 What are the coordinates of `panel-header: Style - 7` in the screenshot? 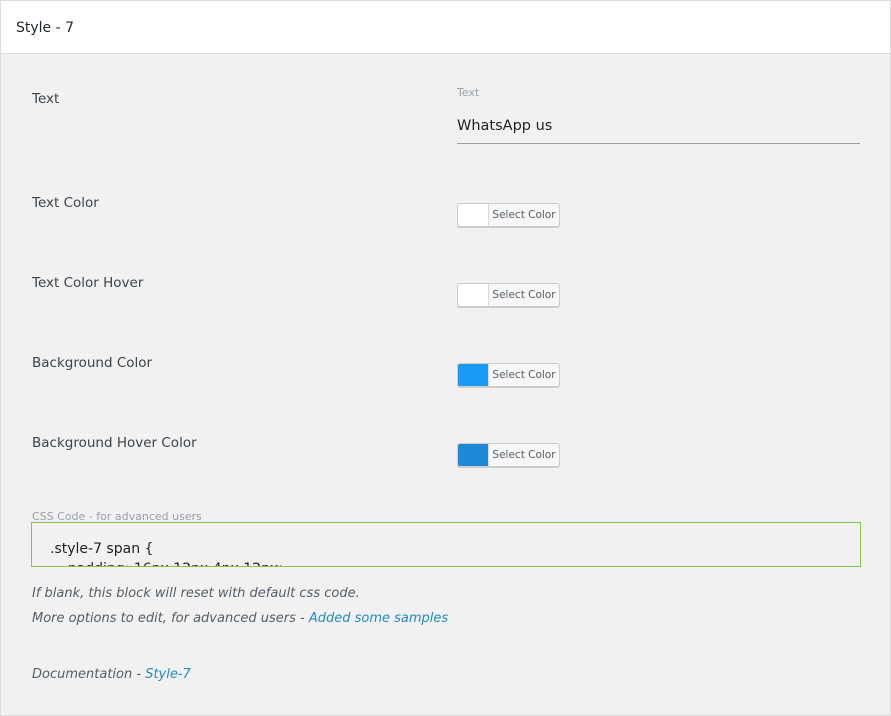 It's located at (445, 27).